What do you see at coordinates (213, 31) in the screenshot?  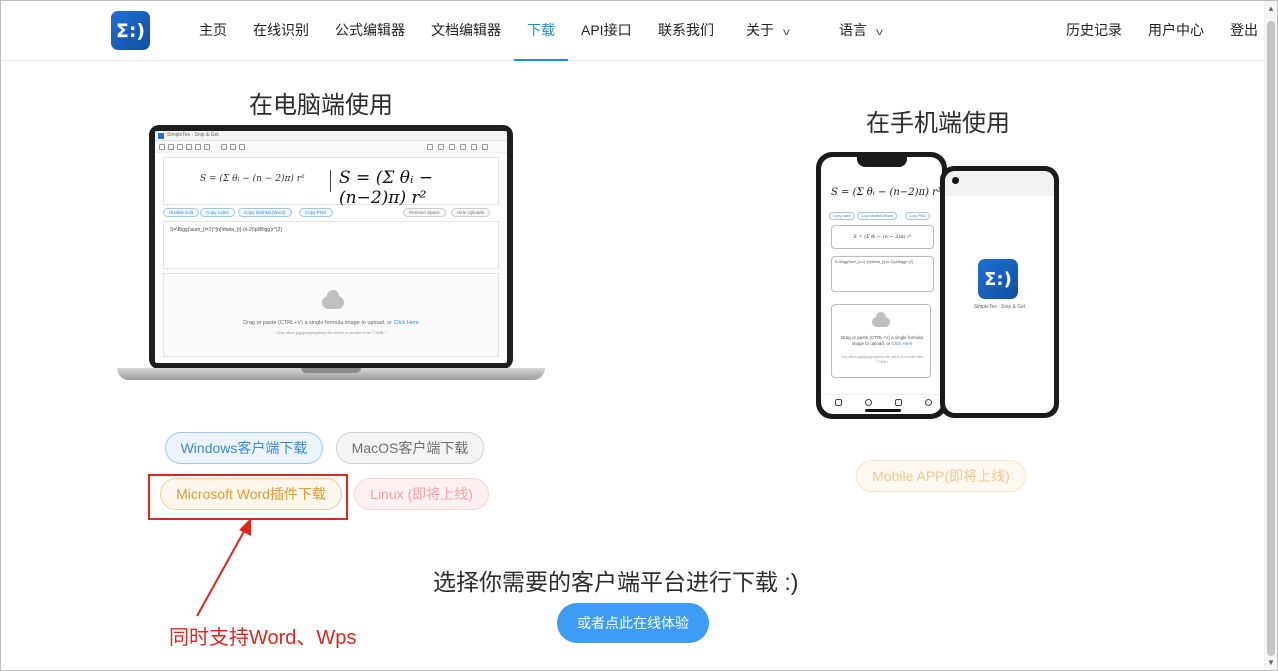 I see `nav-home: 主页` at bounding box center [213, 31].